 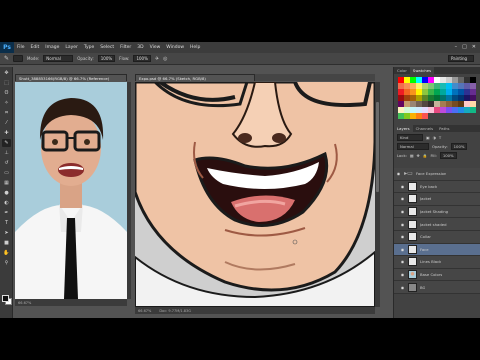 What do you see at coordinates (437, 262) in the screenshot?
I see `layer-row: ◉ Lines Black` at bounding box center [437, 262].